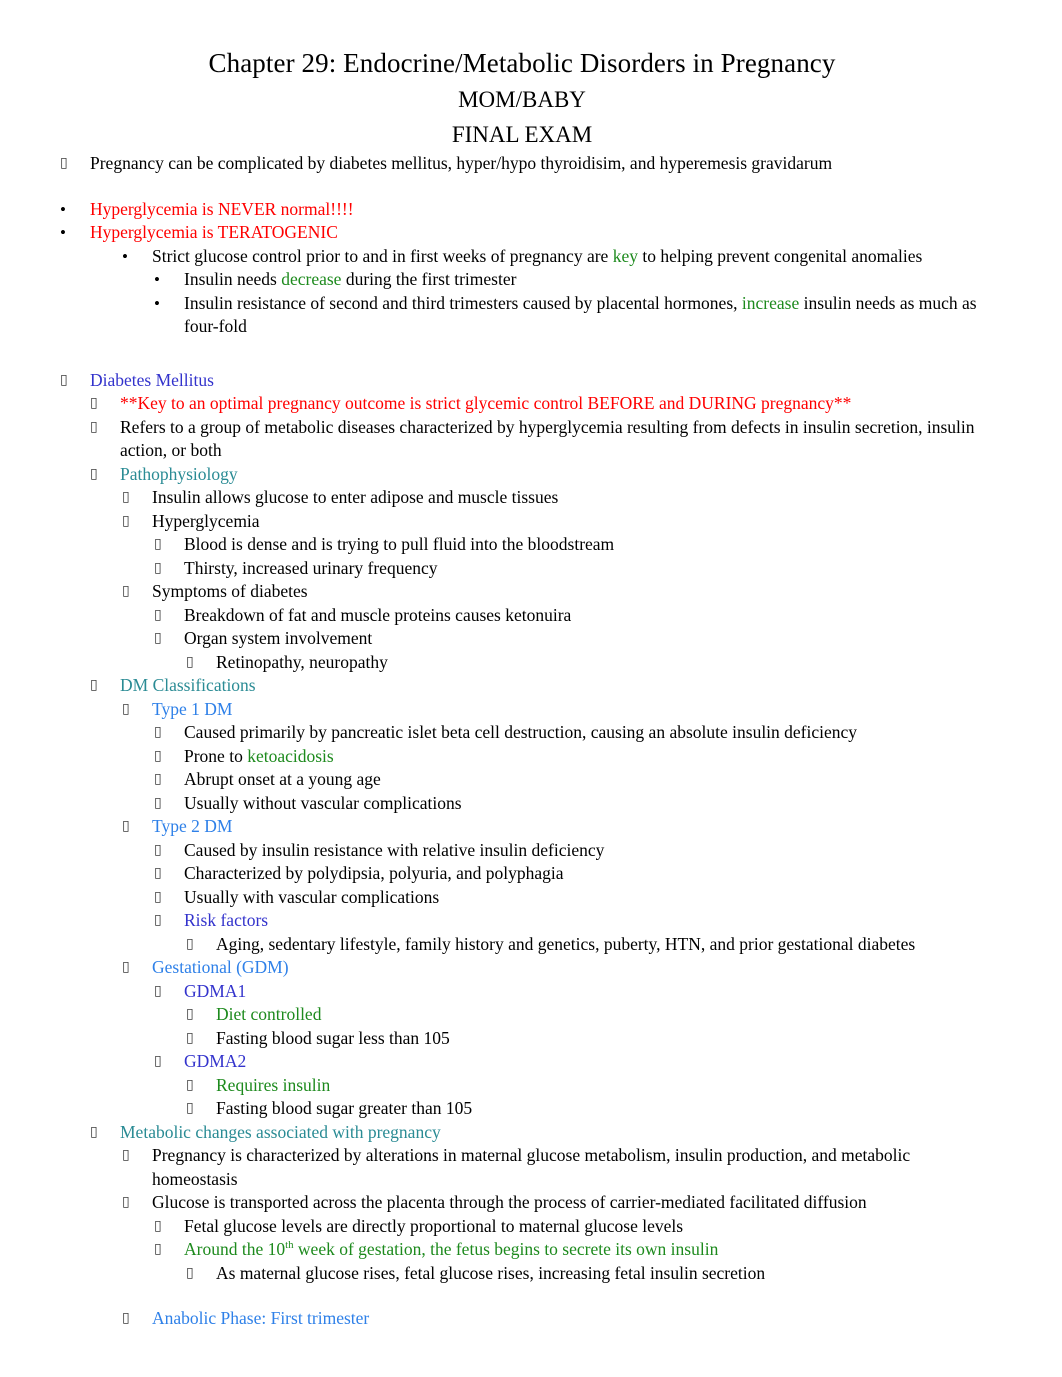 This screenshot has width=1062, height=1377. Describe the element at coordinates (179, 473) in the screenshot. I see `heading-pathophysiology: Pathophysiology` at that location.